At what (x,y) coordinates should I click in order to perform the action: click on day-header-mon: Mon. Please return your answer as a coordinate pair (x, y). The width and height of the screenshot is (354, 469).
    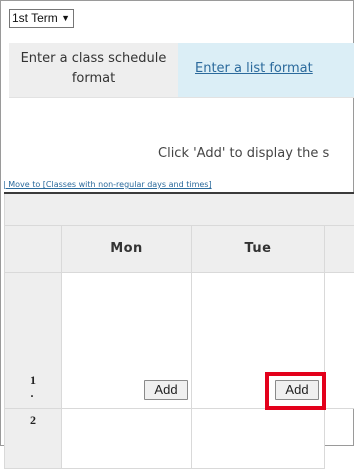
    Looking at the image, I should click on (127, 249).